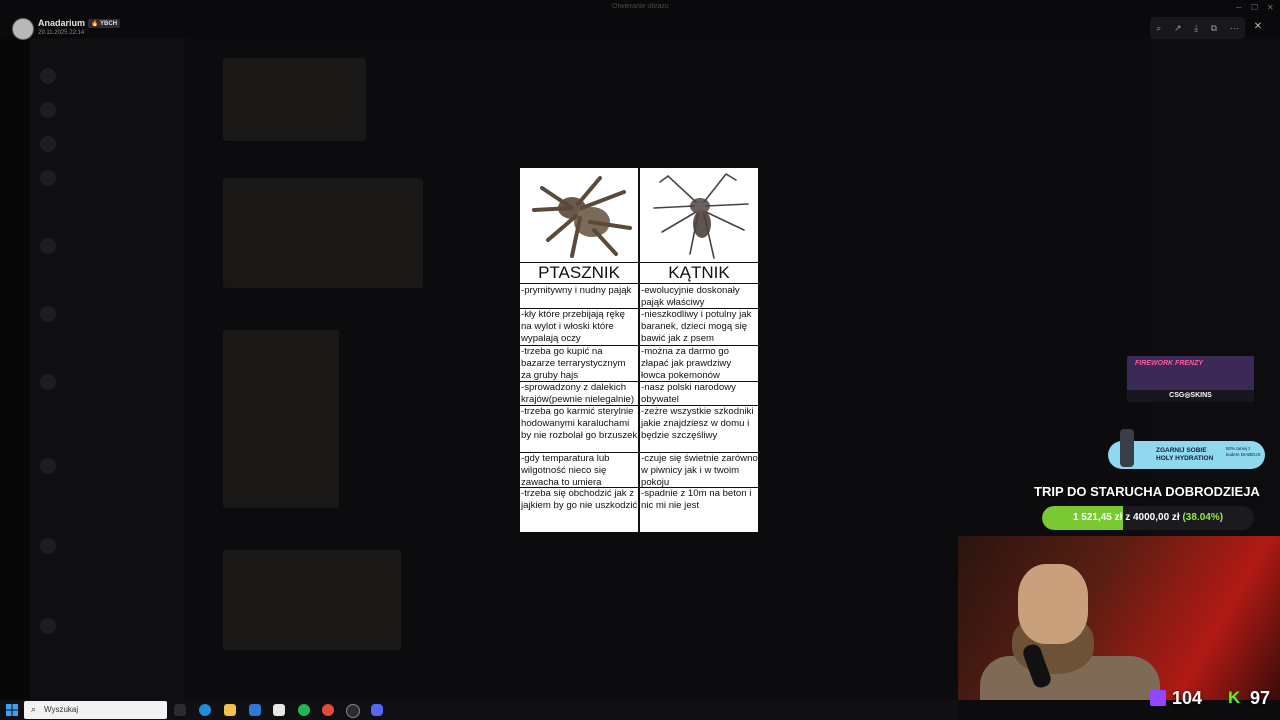 This screenshot has width=1280, height=720. I want to click on mail-icon, so click(255, 710).